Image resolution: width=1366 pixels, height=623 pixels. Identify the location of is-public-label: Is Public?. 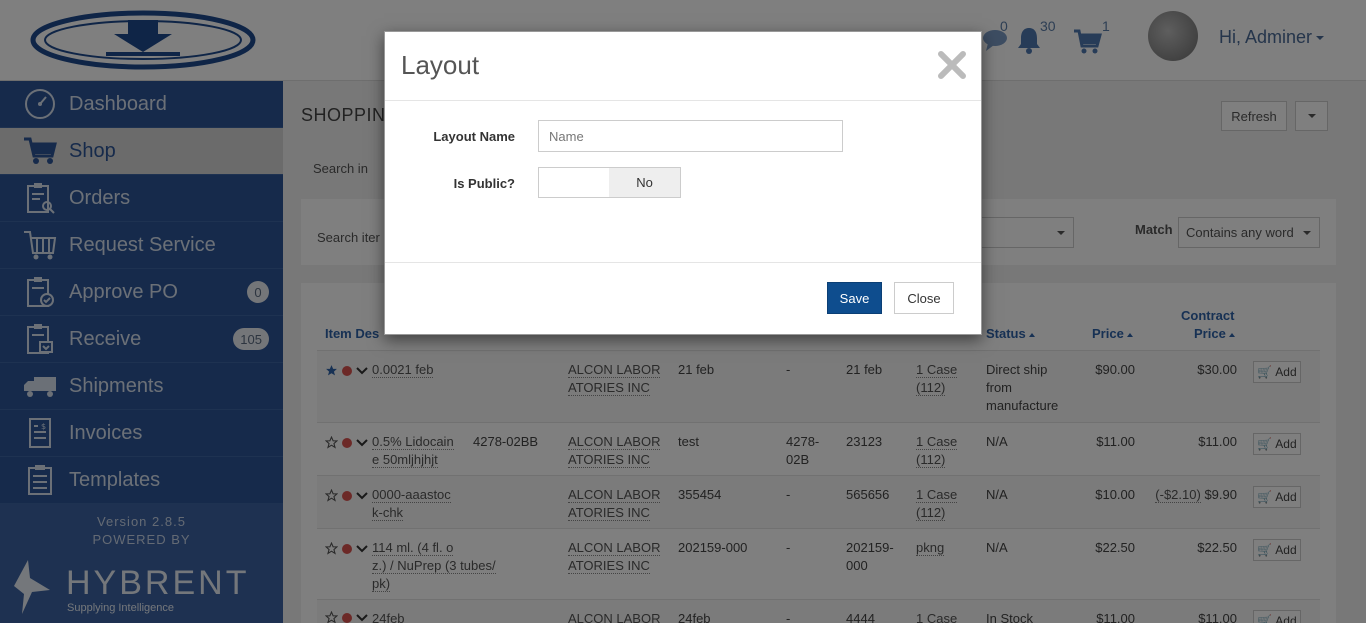
(484, 183).